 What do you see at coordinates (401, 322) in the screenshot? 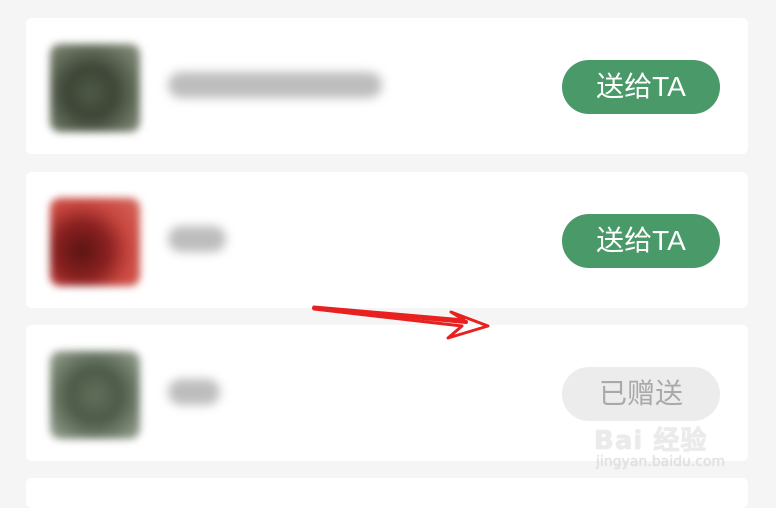
I see `annotation-arrow-icon` at bounding box center [401, 322].